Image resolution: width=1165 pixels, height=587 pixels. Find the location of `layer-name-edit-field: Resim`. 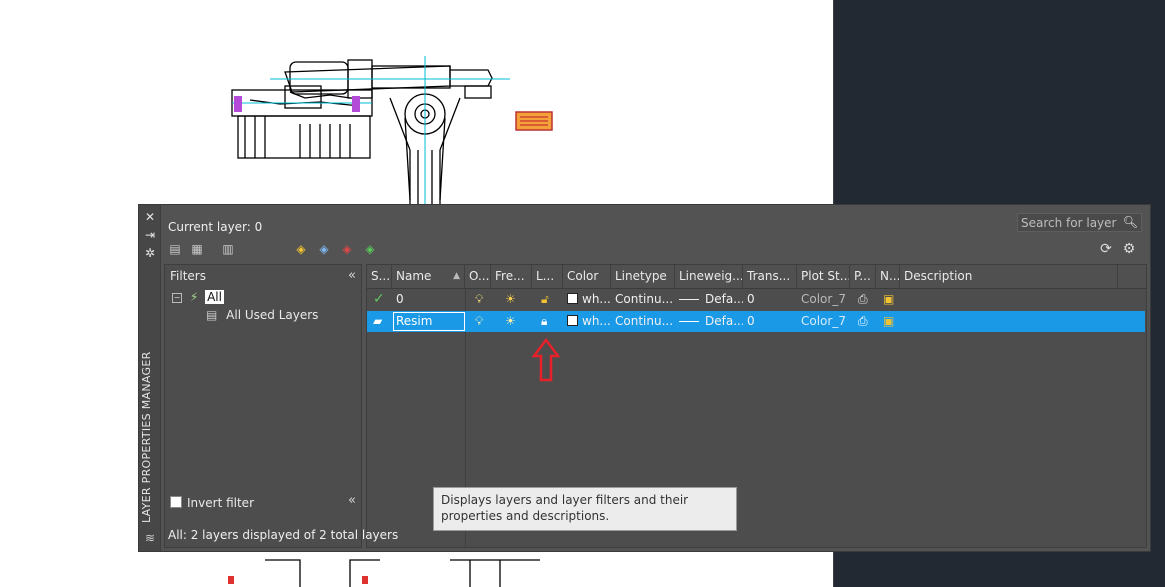

layer-name-edit-field: Resim is located at coordinates (429, 321).